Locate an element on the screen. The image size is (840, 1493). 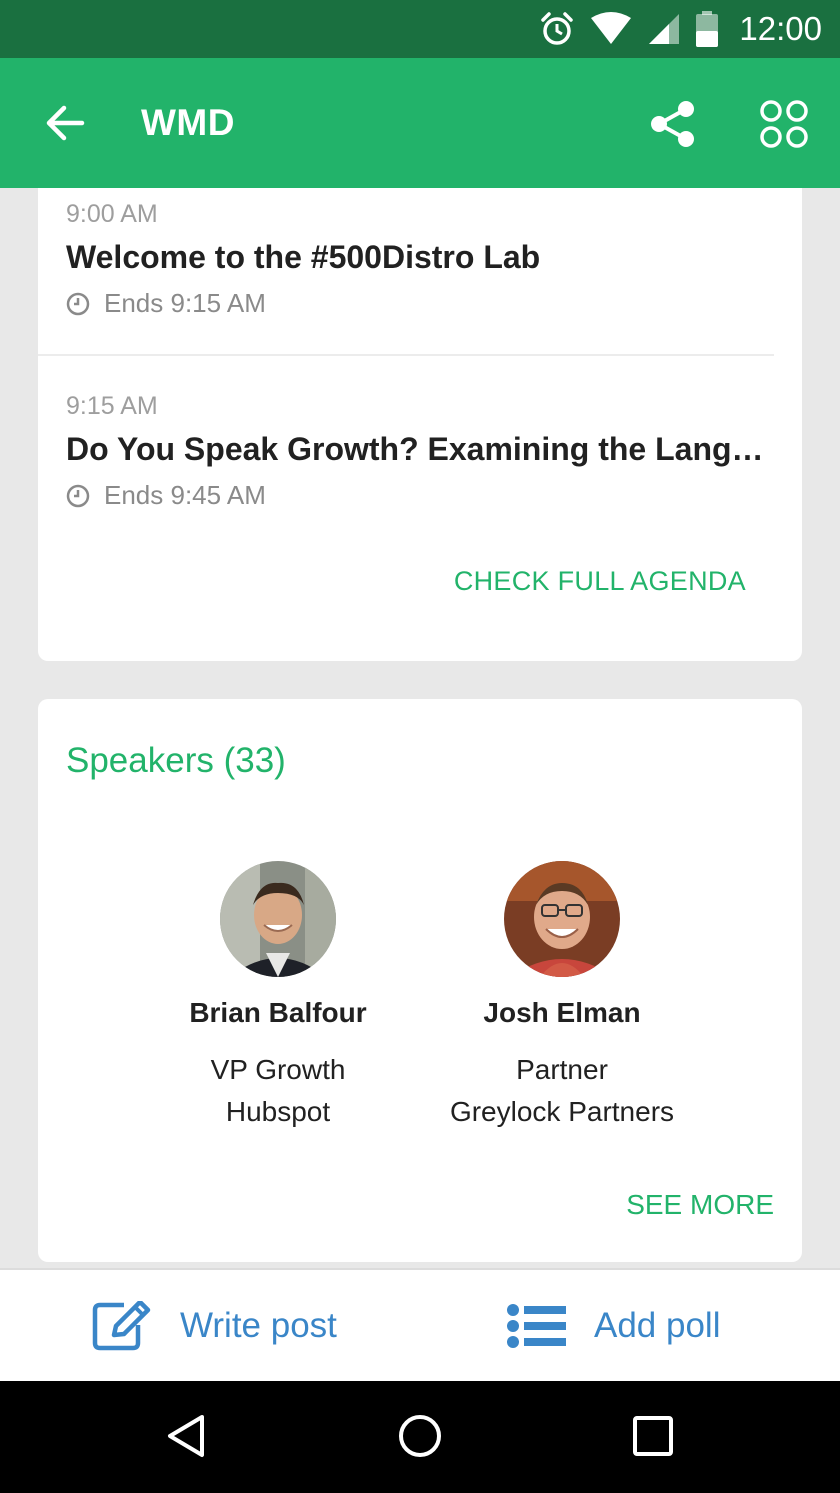
share-button is located at coordinates (673, 124).